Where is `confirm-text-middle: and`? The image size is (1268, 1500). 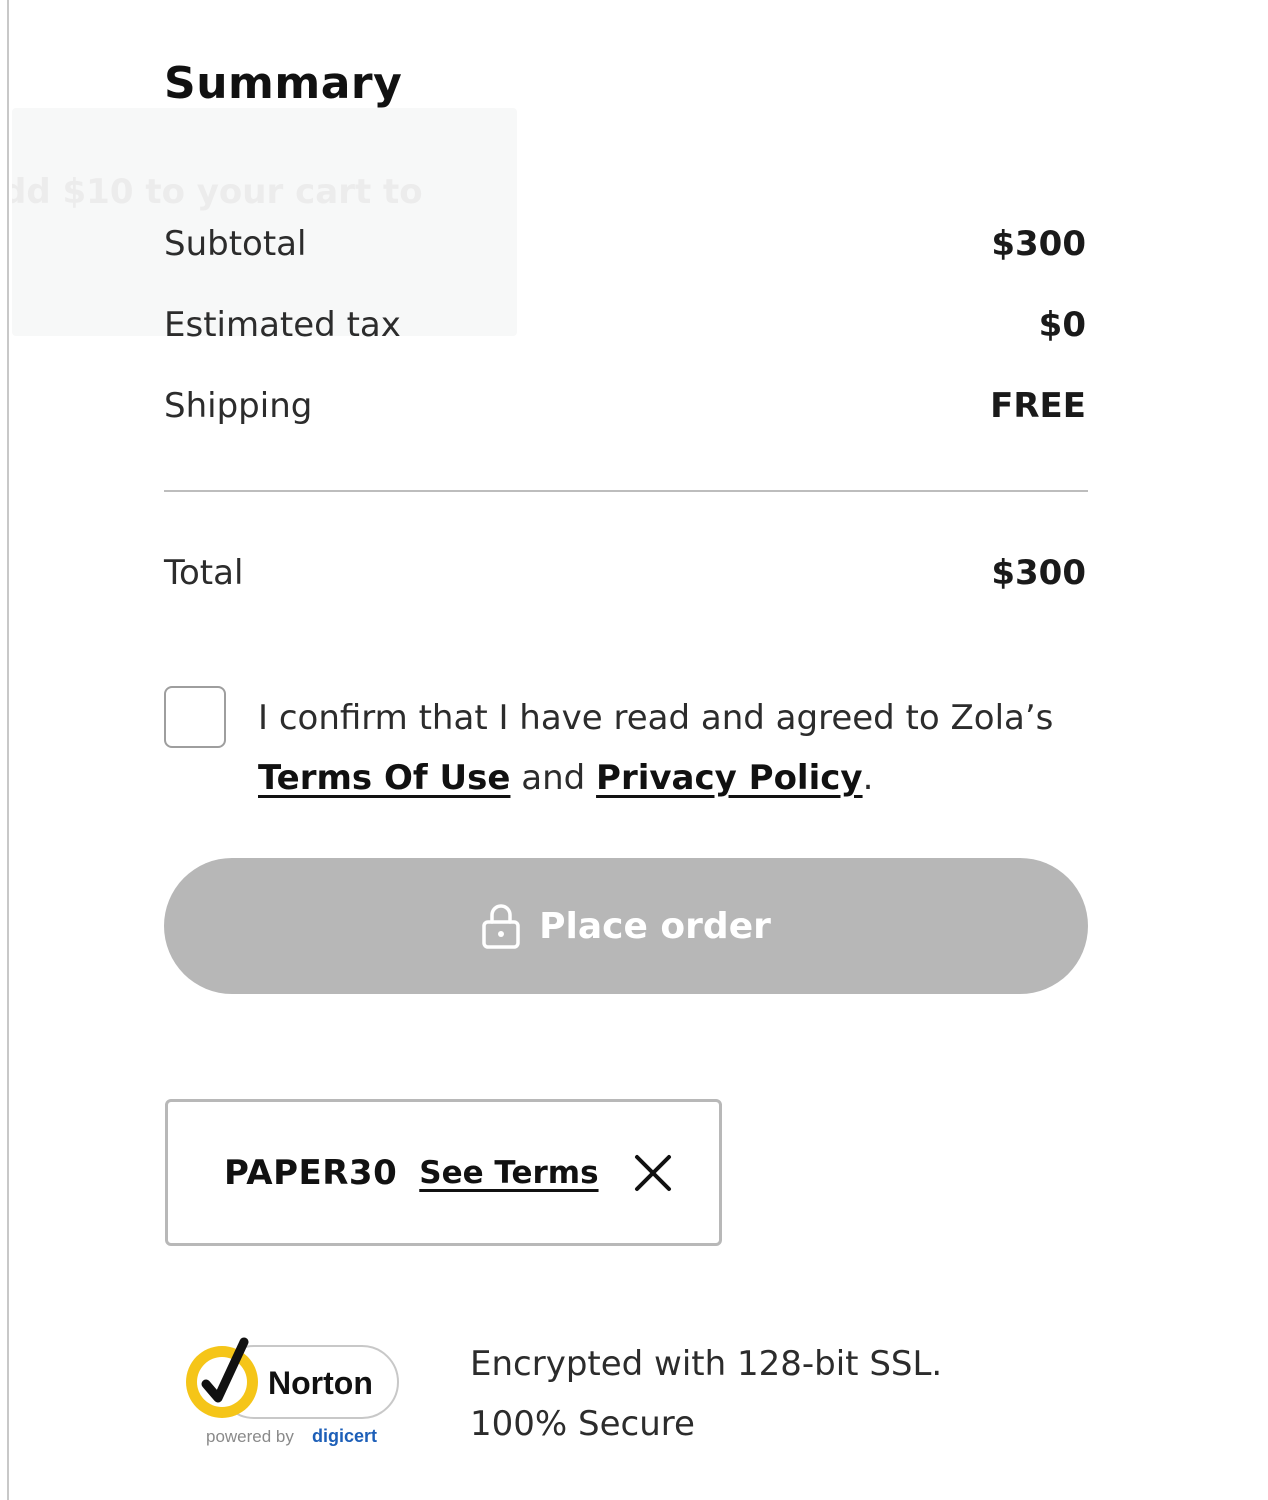
confirm-text-middle: and is located at coordinates (553, 778).